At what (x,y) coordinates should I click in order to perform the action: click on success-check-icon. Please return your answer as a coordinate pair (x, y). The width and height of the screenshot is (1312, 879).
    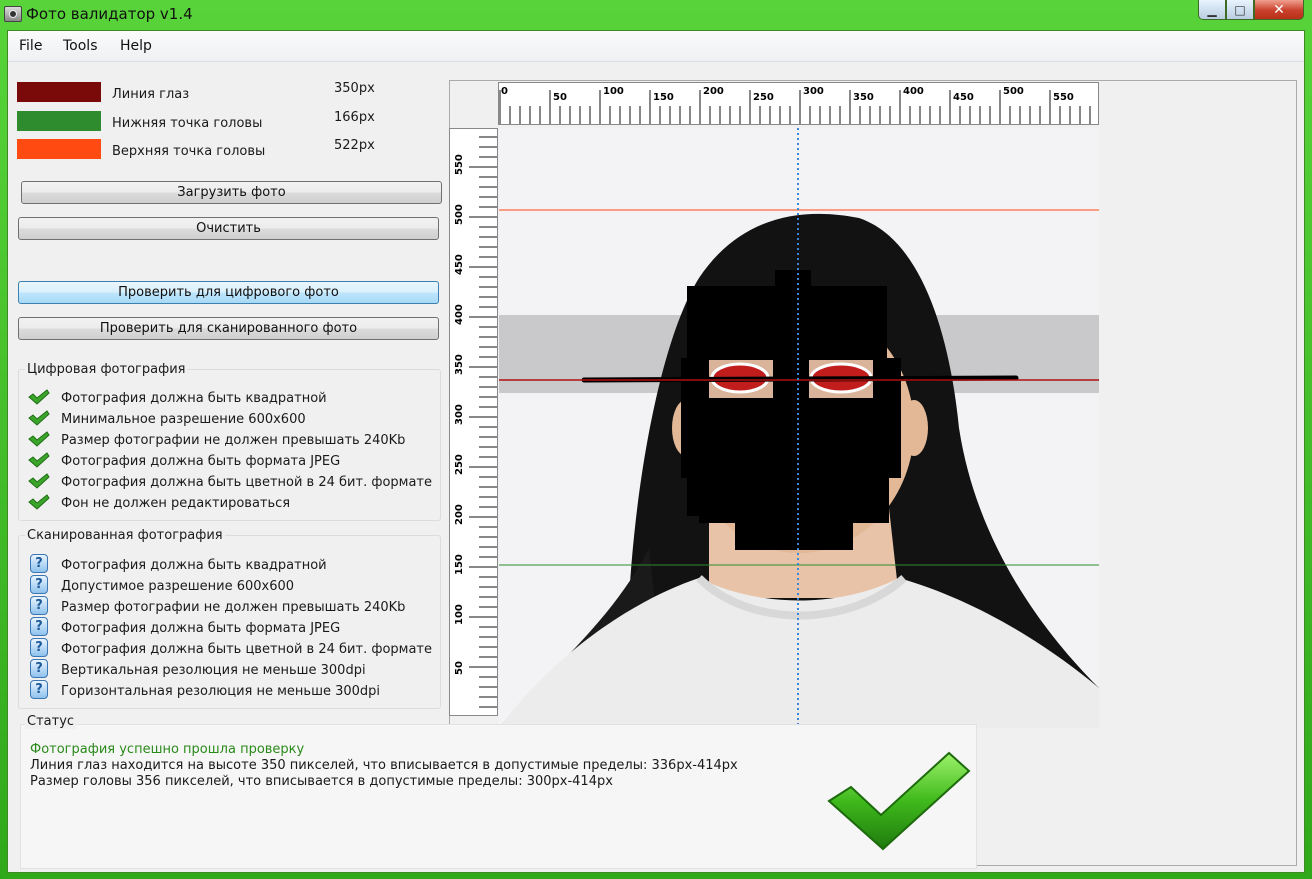
    Looking at the image, I should click on (899, 801).